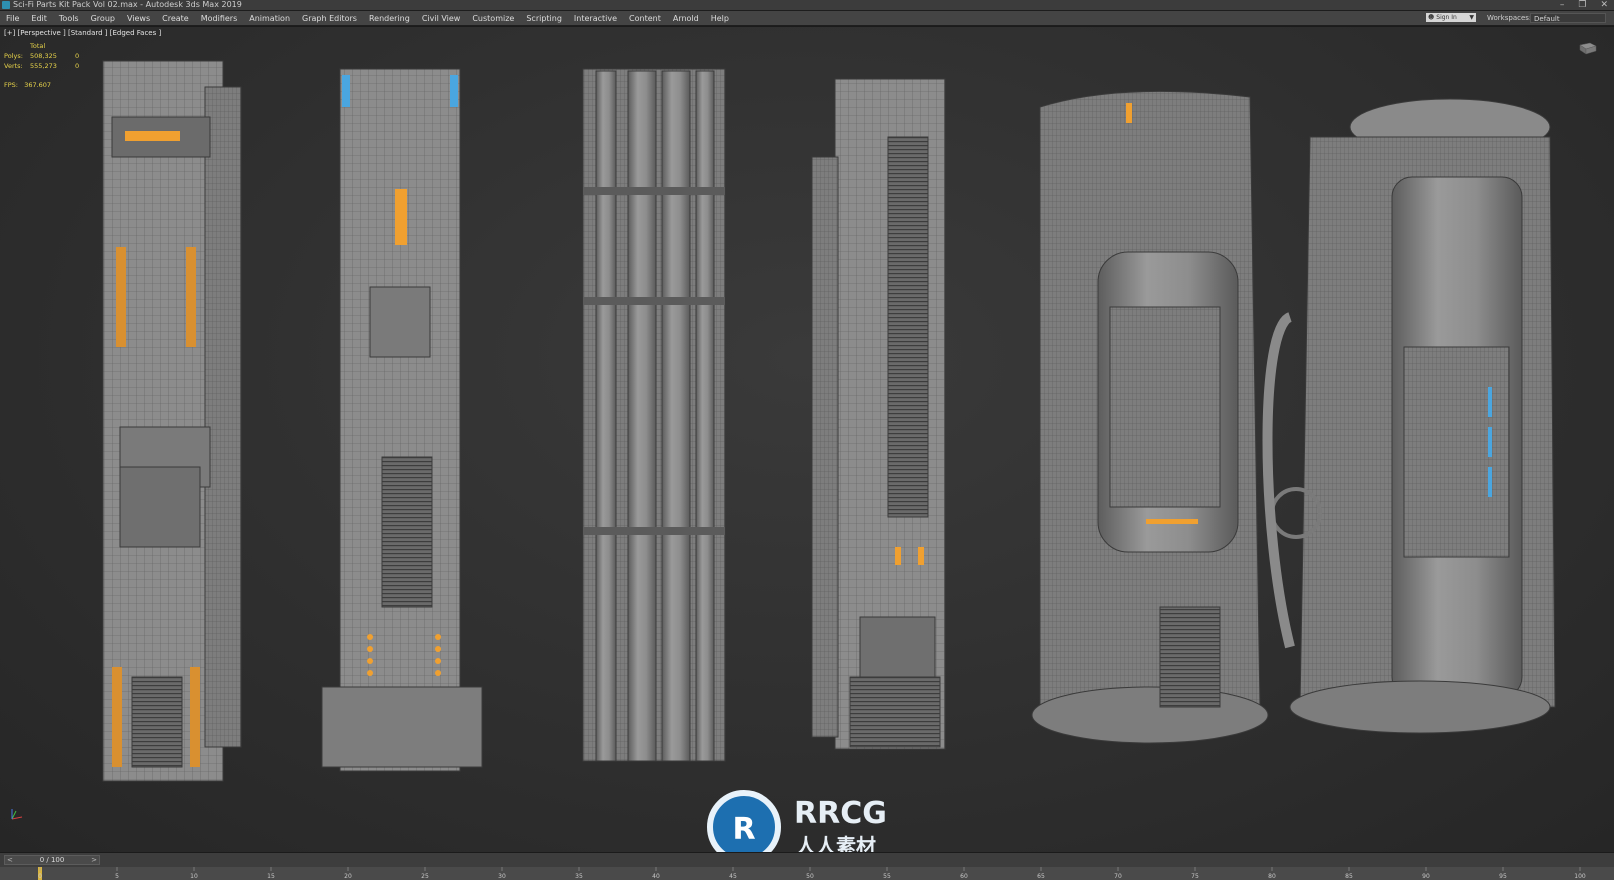 The width and height of the screenshot is (1614, 880). What do you see at coordinates (1568, 18) in the screenshot?
I see `workspace-select: Default` at bounding box center [1568, 18].